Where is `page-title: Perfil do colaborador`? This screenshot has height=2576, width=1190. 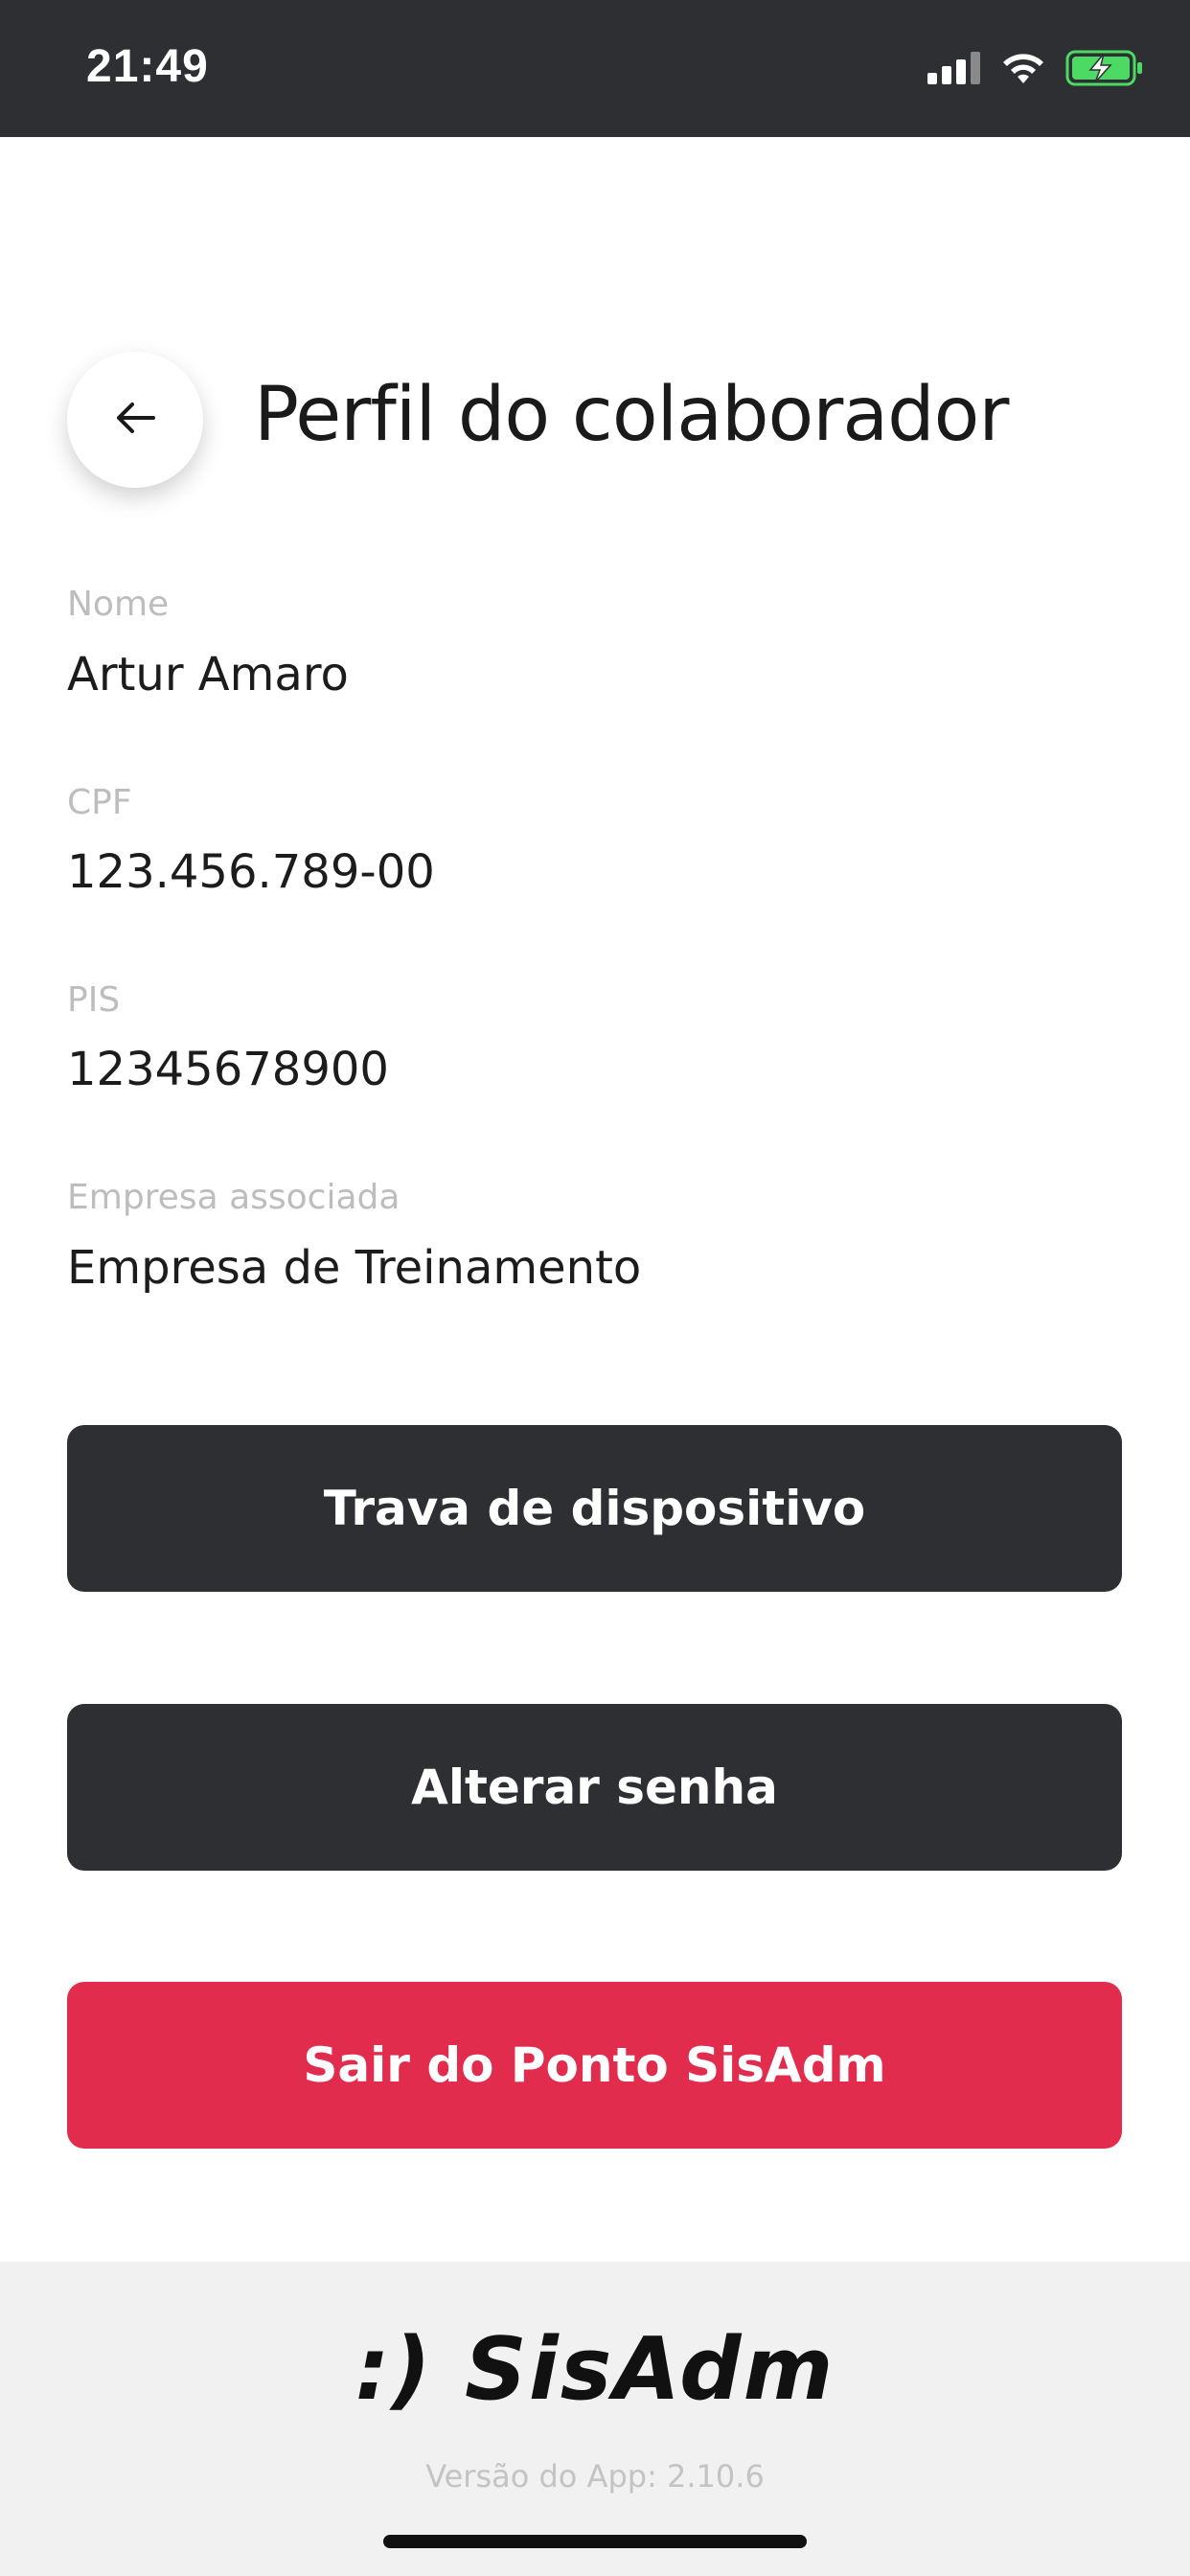
page-title: Perfil do colaborador is located at coordinates (632, 415).